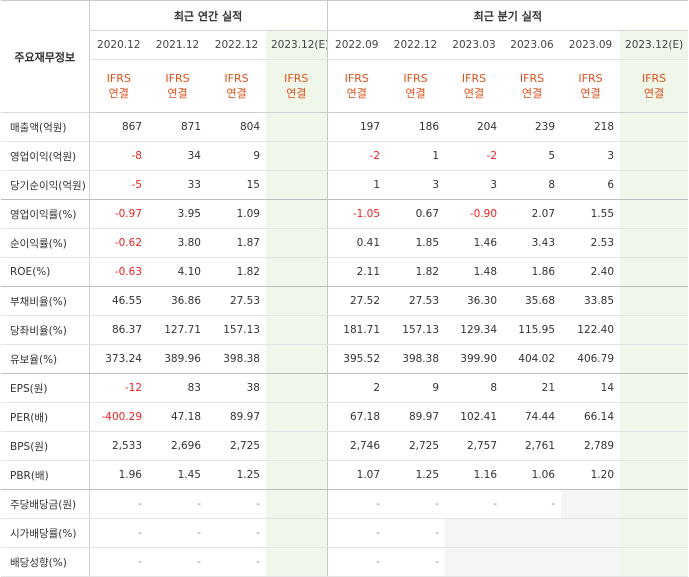 The image size is (689, 577). What do you see at coordinates (474, 272) in the screenshot?
I see `table-cell: 1.48` at bounding box center [474, 272].